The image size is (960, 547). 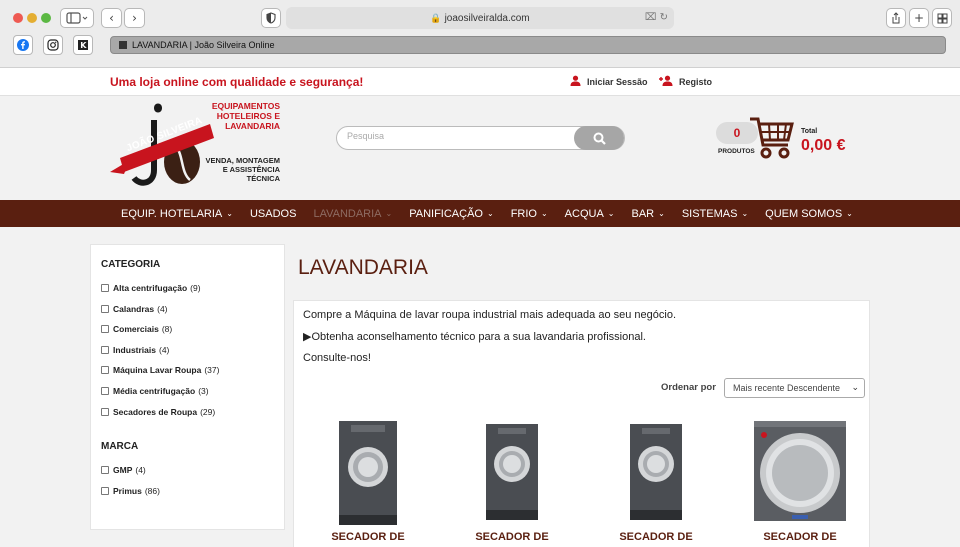 What do you see at coordinates (245, 116) in the screenshot?
I see `logo-title: EQUIPAMENTOS HOTELEIROS E LAVANDARIA` at bounding box center [245, 116].